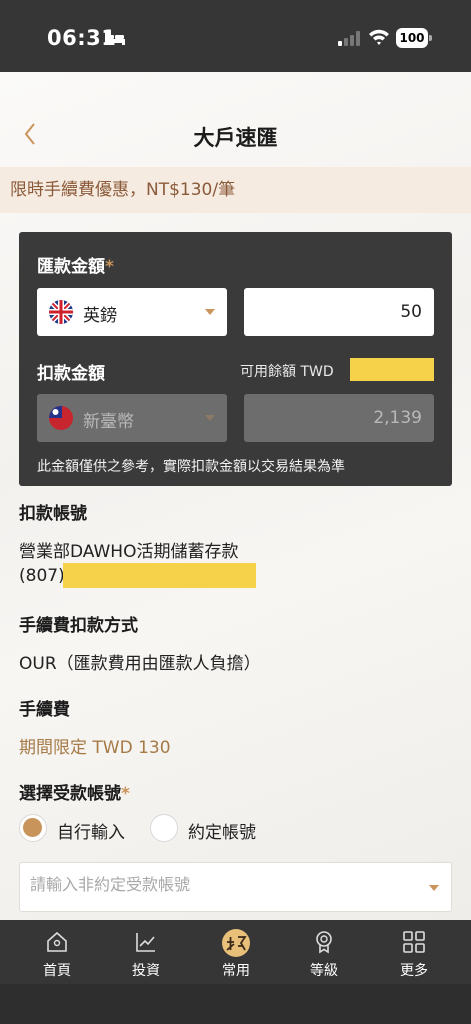 The height and width of the screenshot is (1024, 471). I want to click on nav-item-common: 常用, so click(236, 952).